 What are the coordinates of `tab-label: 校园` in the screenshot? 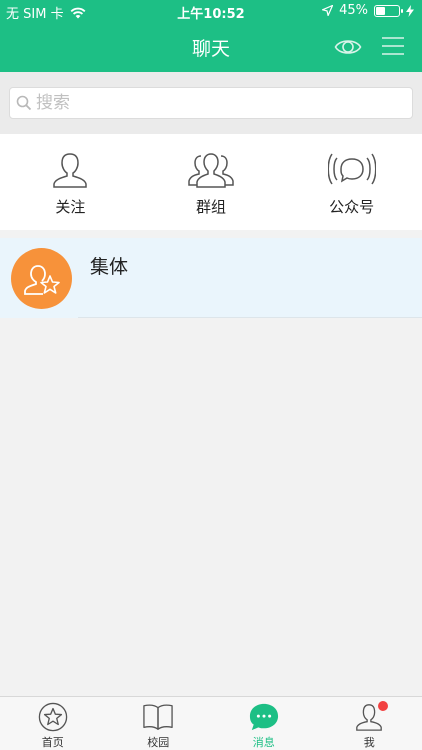 It's located at (158, 742).